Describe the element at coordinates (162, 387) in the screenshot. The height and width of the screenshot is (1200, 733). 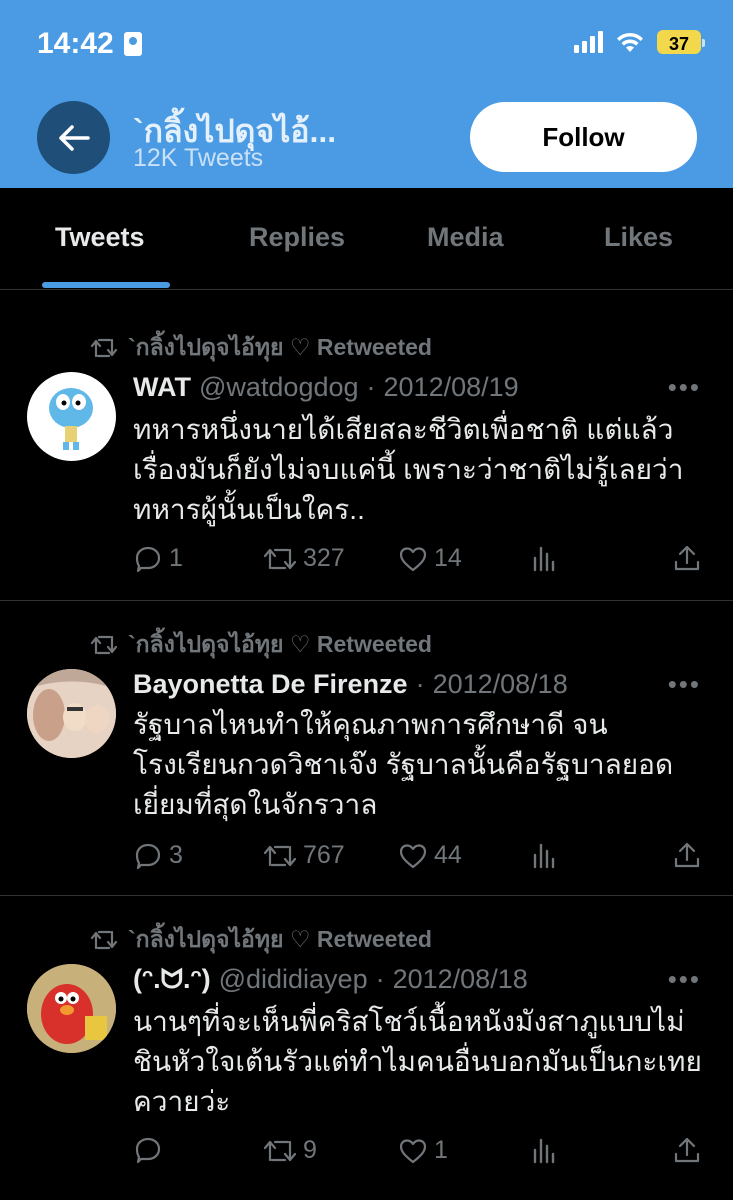
I see `author-name: WAT` at that location.